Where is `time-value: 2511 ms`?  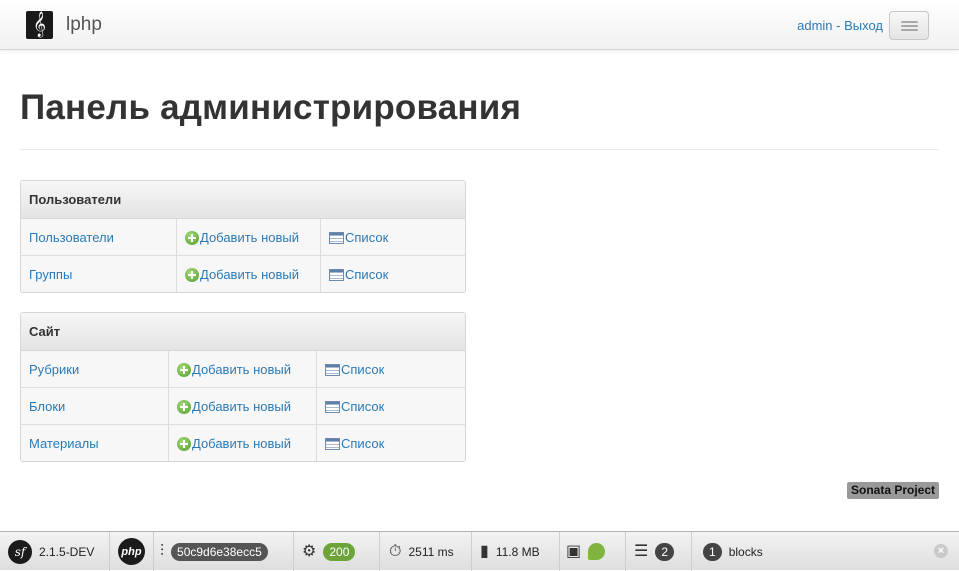
time-value: 2511 ms is located at coordinates (431, 551).